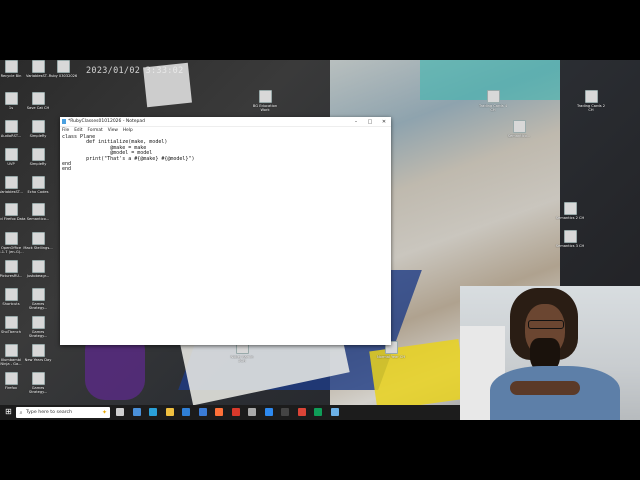  What do you see at coordinates (550, 353) in the screenshot?
I see `webcam-overlay` at bounding box center [550, 353].